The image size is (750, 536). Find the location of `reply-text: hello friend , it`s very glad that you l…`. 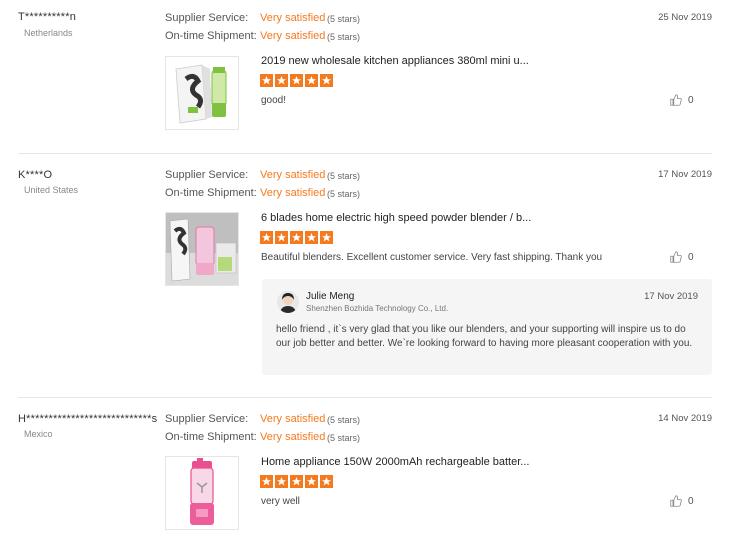

reply-text: hello friend , it`s very glad that you l… is located at coordinates (484, 336).